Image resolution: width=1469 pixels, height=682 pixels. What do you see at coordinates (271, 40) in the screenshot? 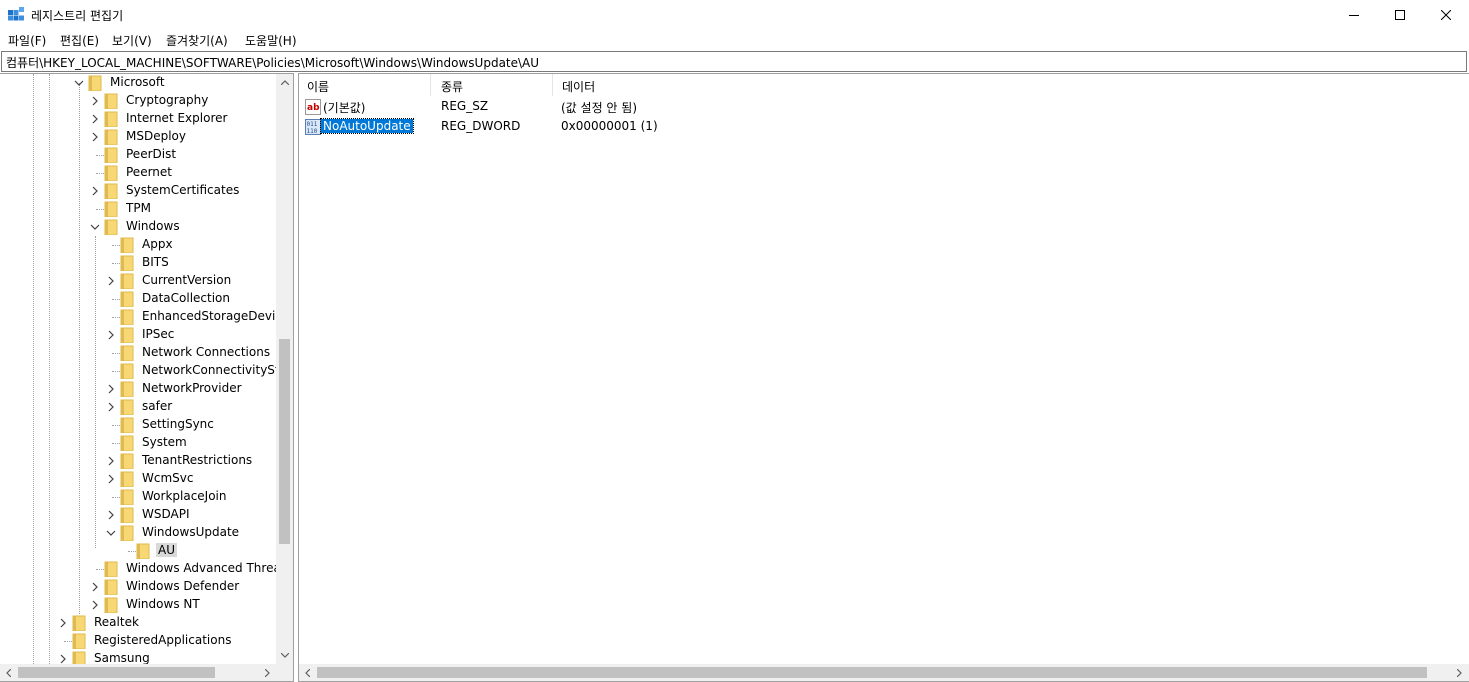
I see `menu-help: 도움말(H)` at bounding box center [271, 40].